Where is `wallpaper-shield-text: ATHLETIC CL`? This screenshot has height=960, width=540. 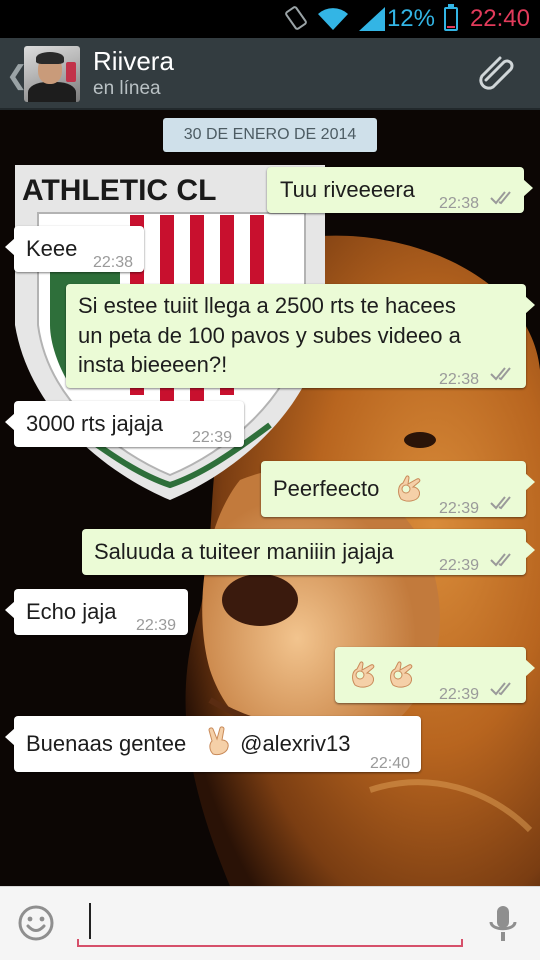 wallpaper-shield-text: ATHLETIC CL is located at coordinates (119, 190).